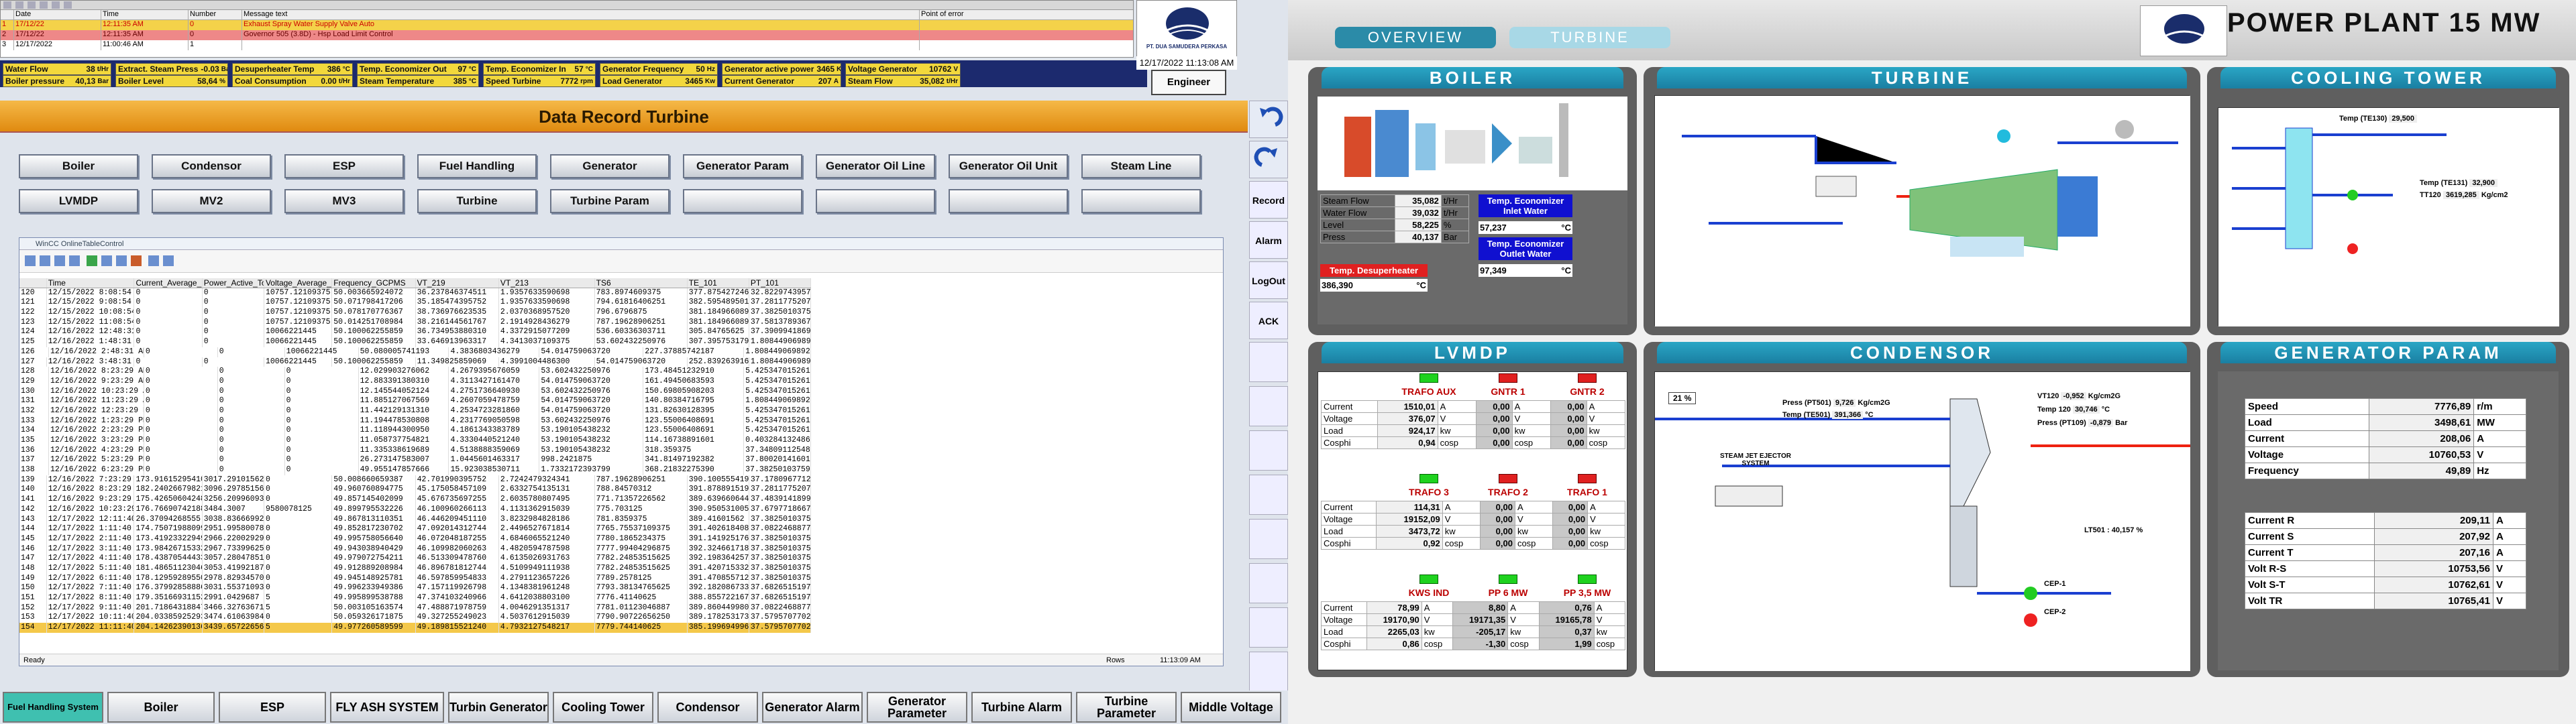 Image resolution: width=2576 pixels, height=724 pixels. Describe the element at coordinates (1008, 166) in the screenshot. I see `nav-button-generator-oil-unit: Generator Oil Unit` at that location.